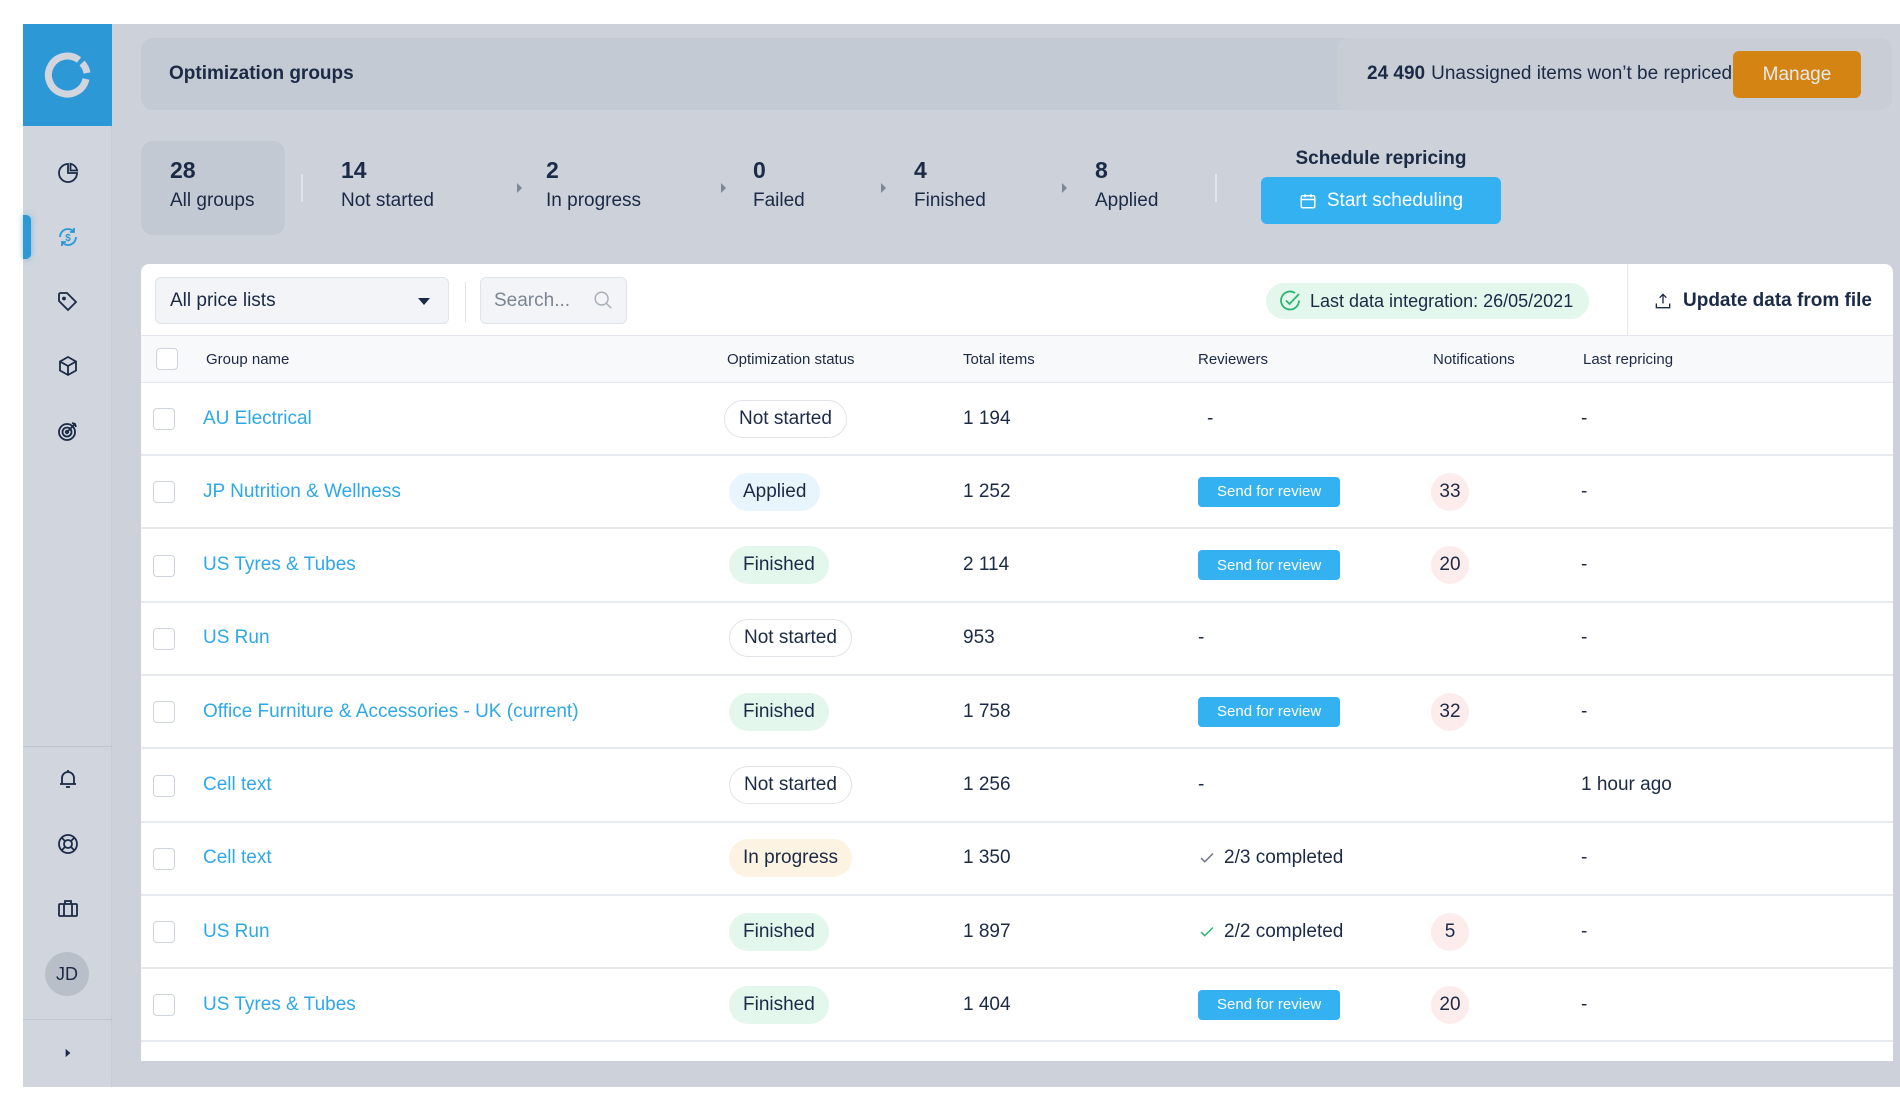 The height and width of the screenshot is (1110, 1900). I want to click on stat-all-groups: 28 All groups, so click(213, 188).